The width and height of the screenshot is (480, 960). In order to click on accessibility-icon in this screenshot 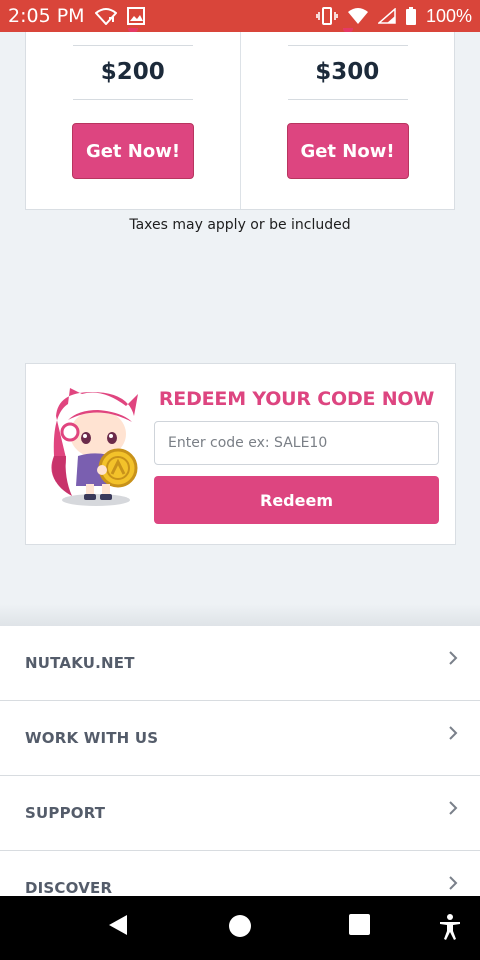, I will do `click(450, 929)`.